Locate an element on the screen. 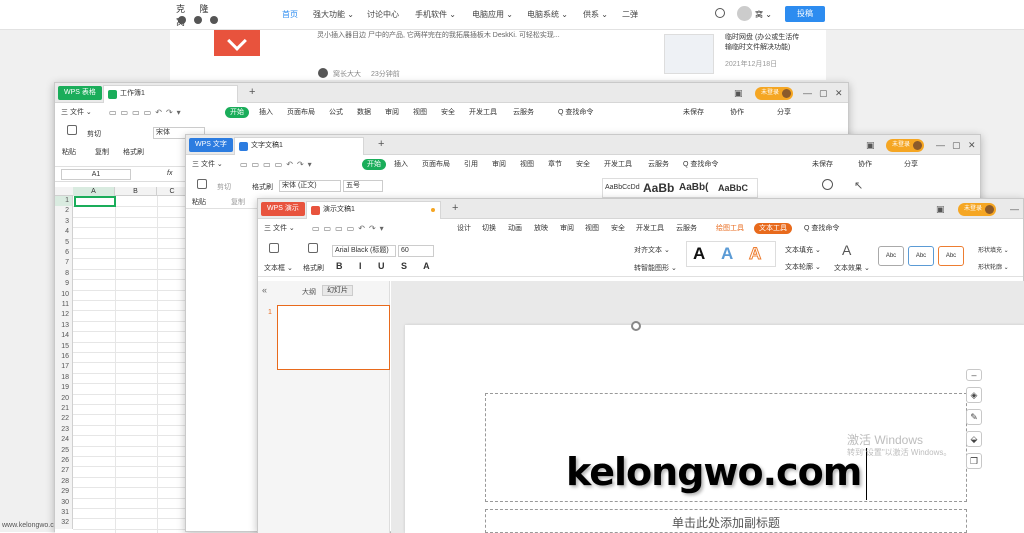  row-header: 12 is located at coordinates (64, 315).